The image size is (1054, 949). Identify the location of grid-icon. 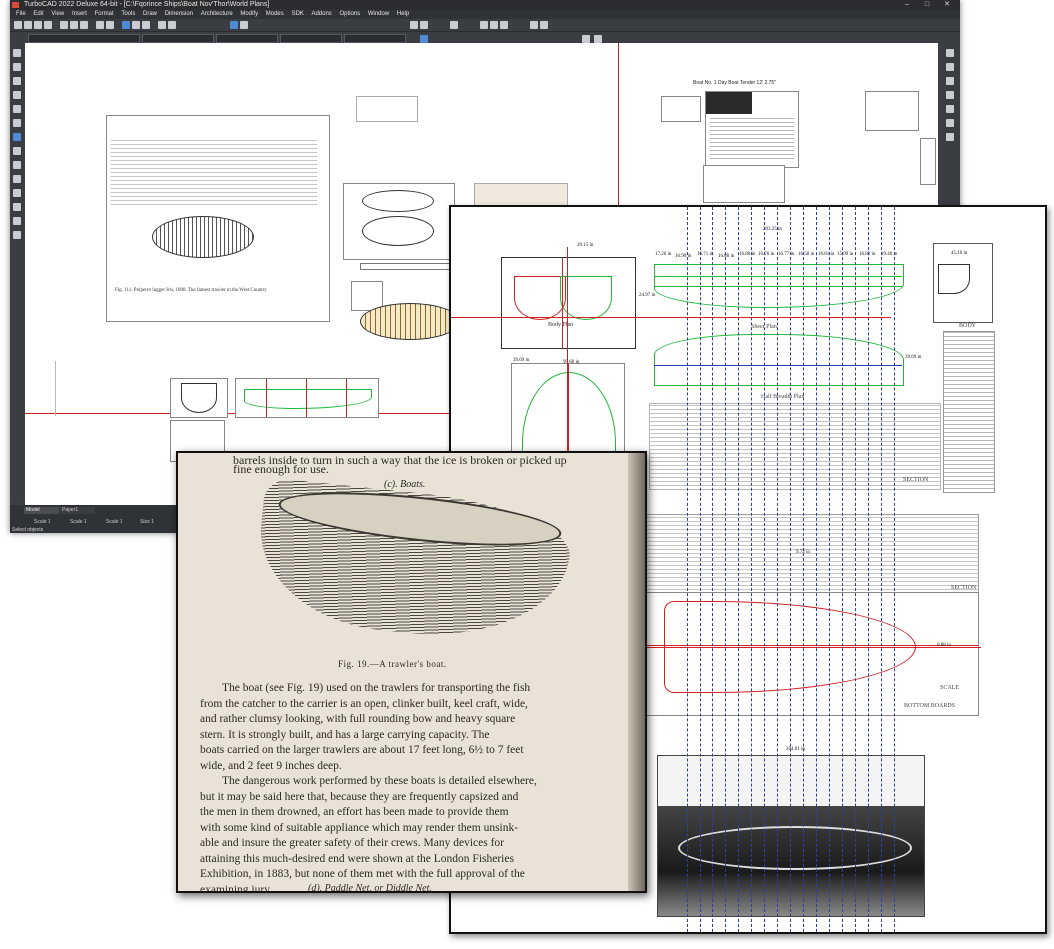
(454, 25).